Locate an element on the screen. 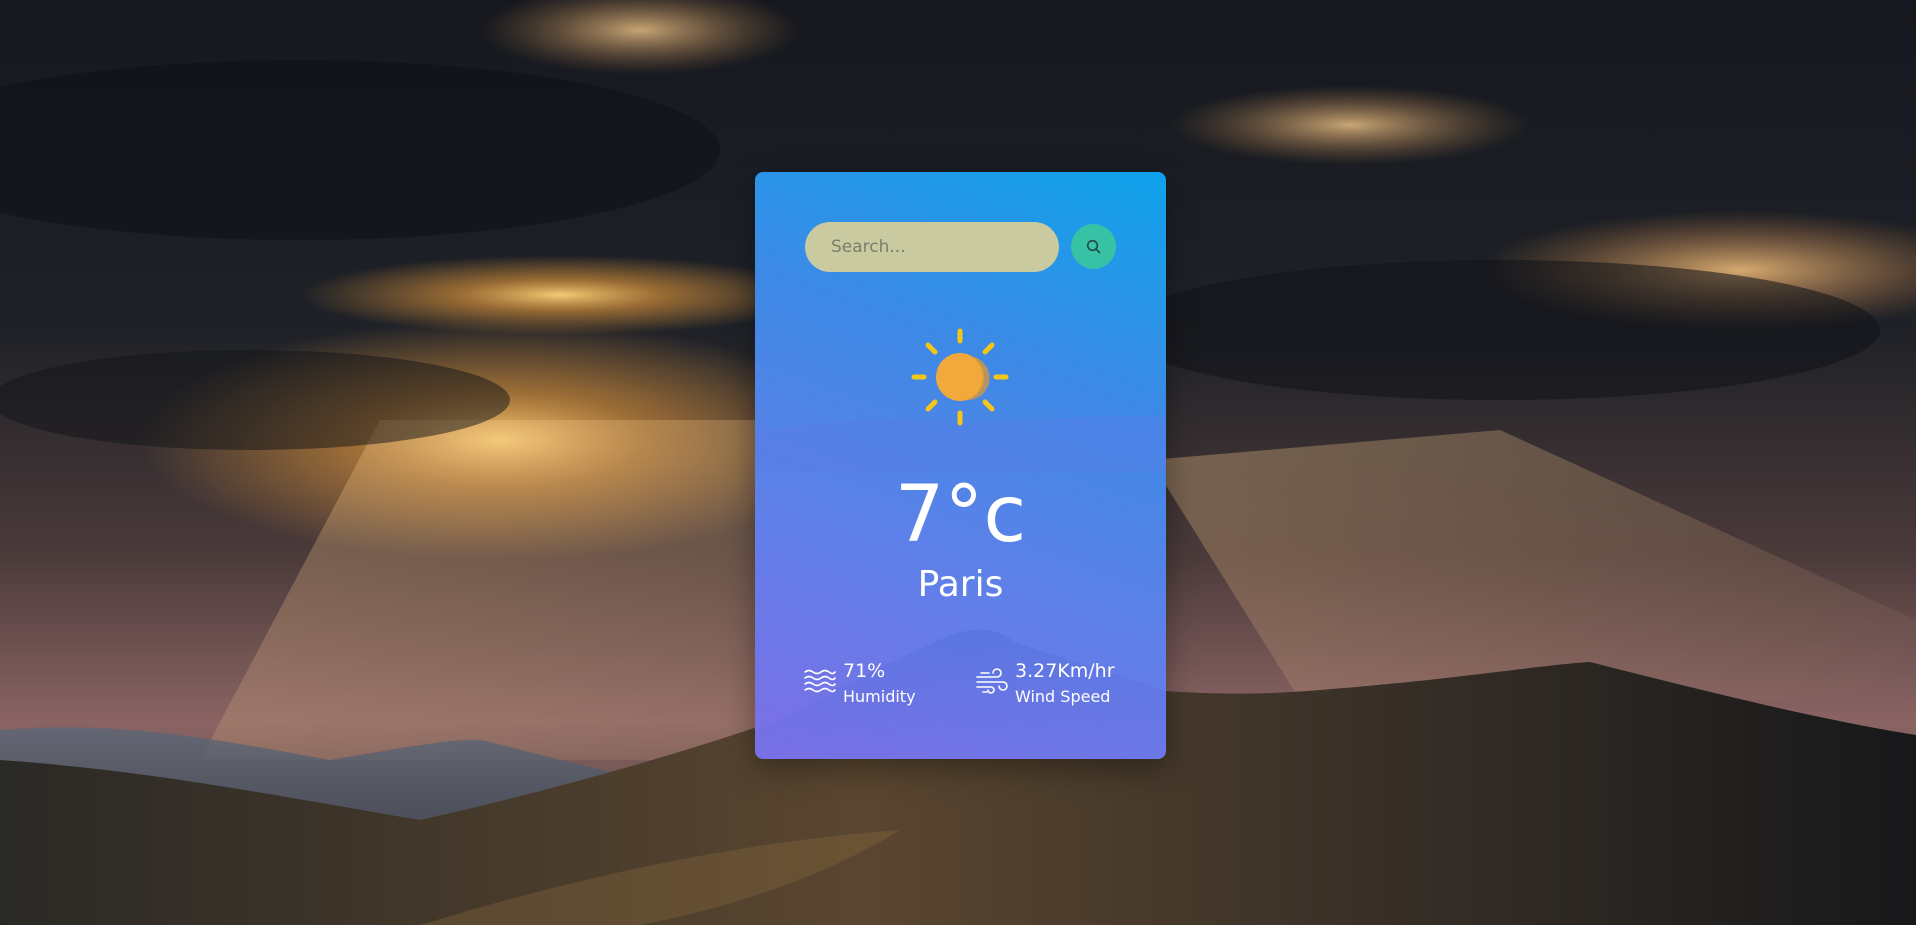 The width and height of the screenshot is (1916, 925). search-bar is located at coordinates (961, 247).